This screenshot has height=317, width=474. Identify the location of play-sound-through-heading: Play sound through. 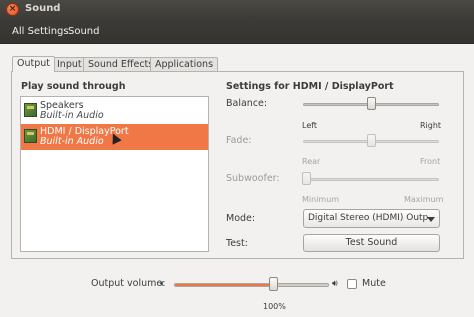
(73, 86).